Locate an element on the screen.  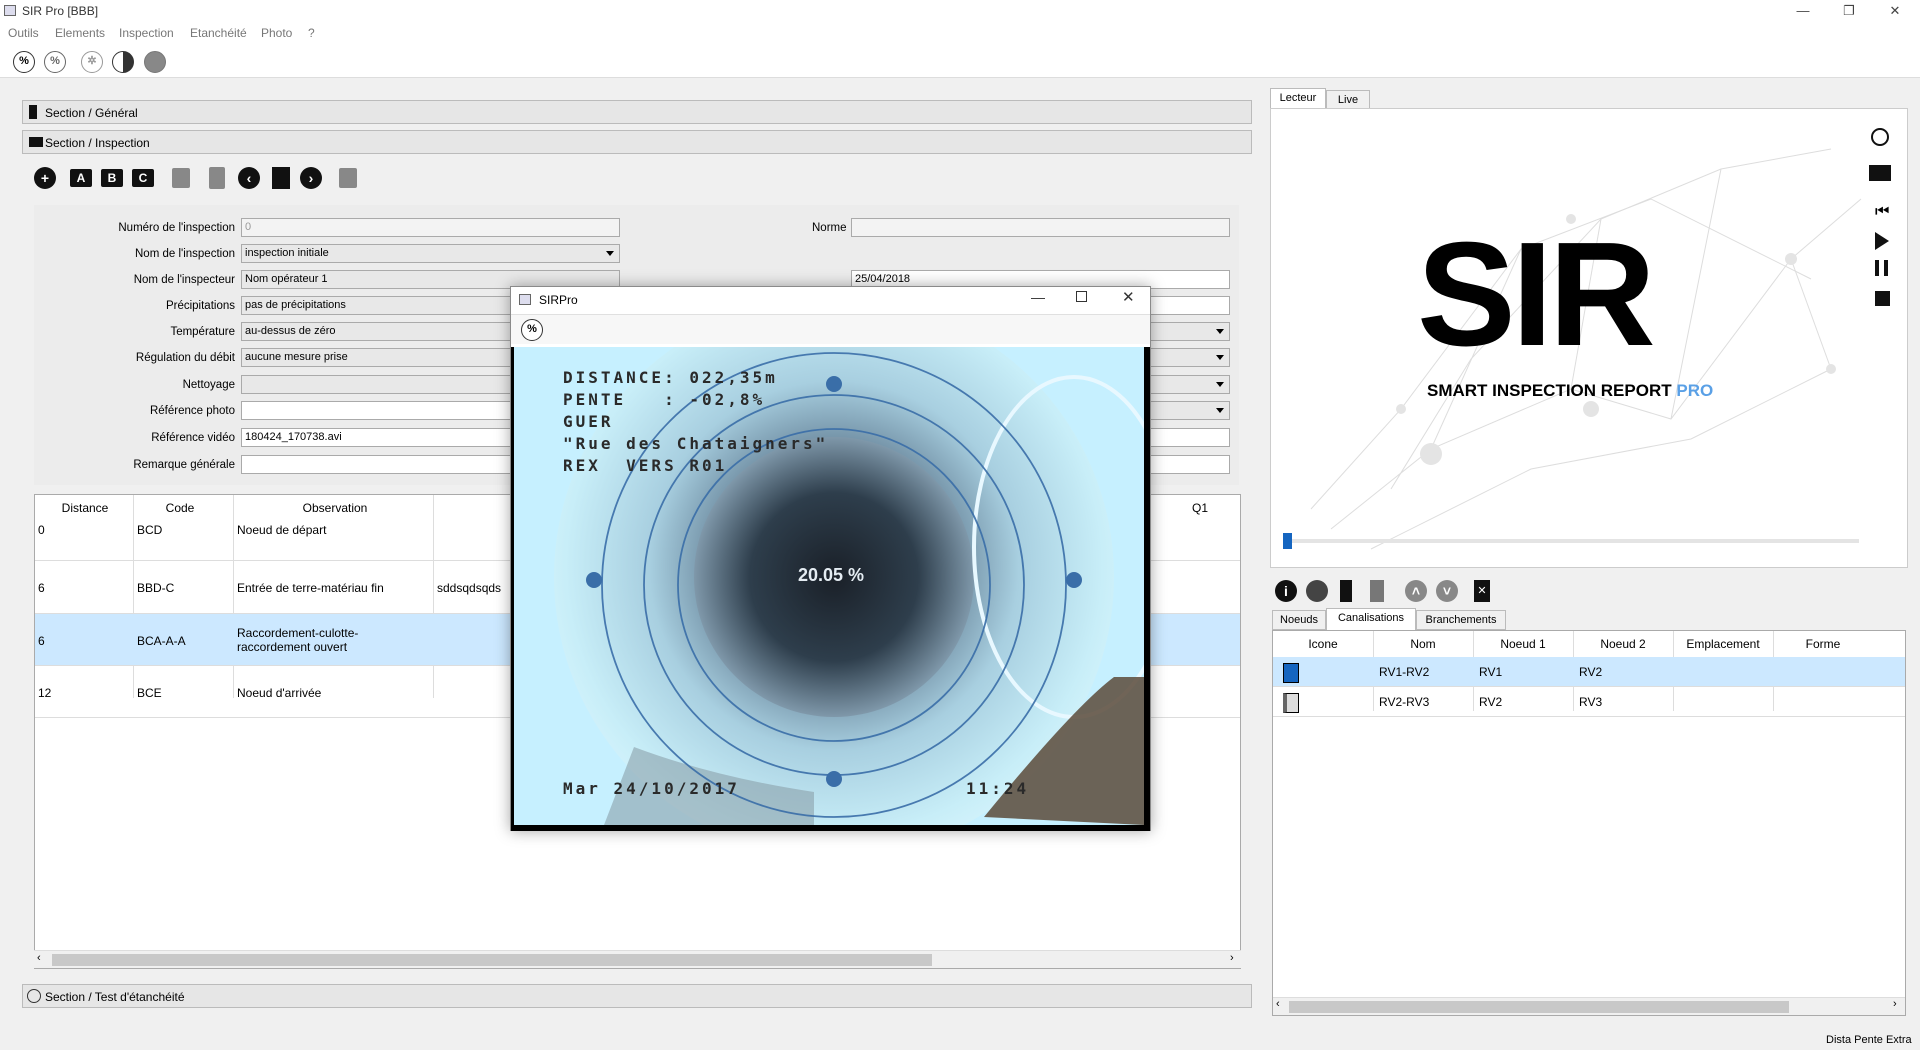
general-remark-field is located at coordinates (376, 464).